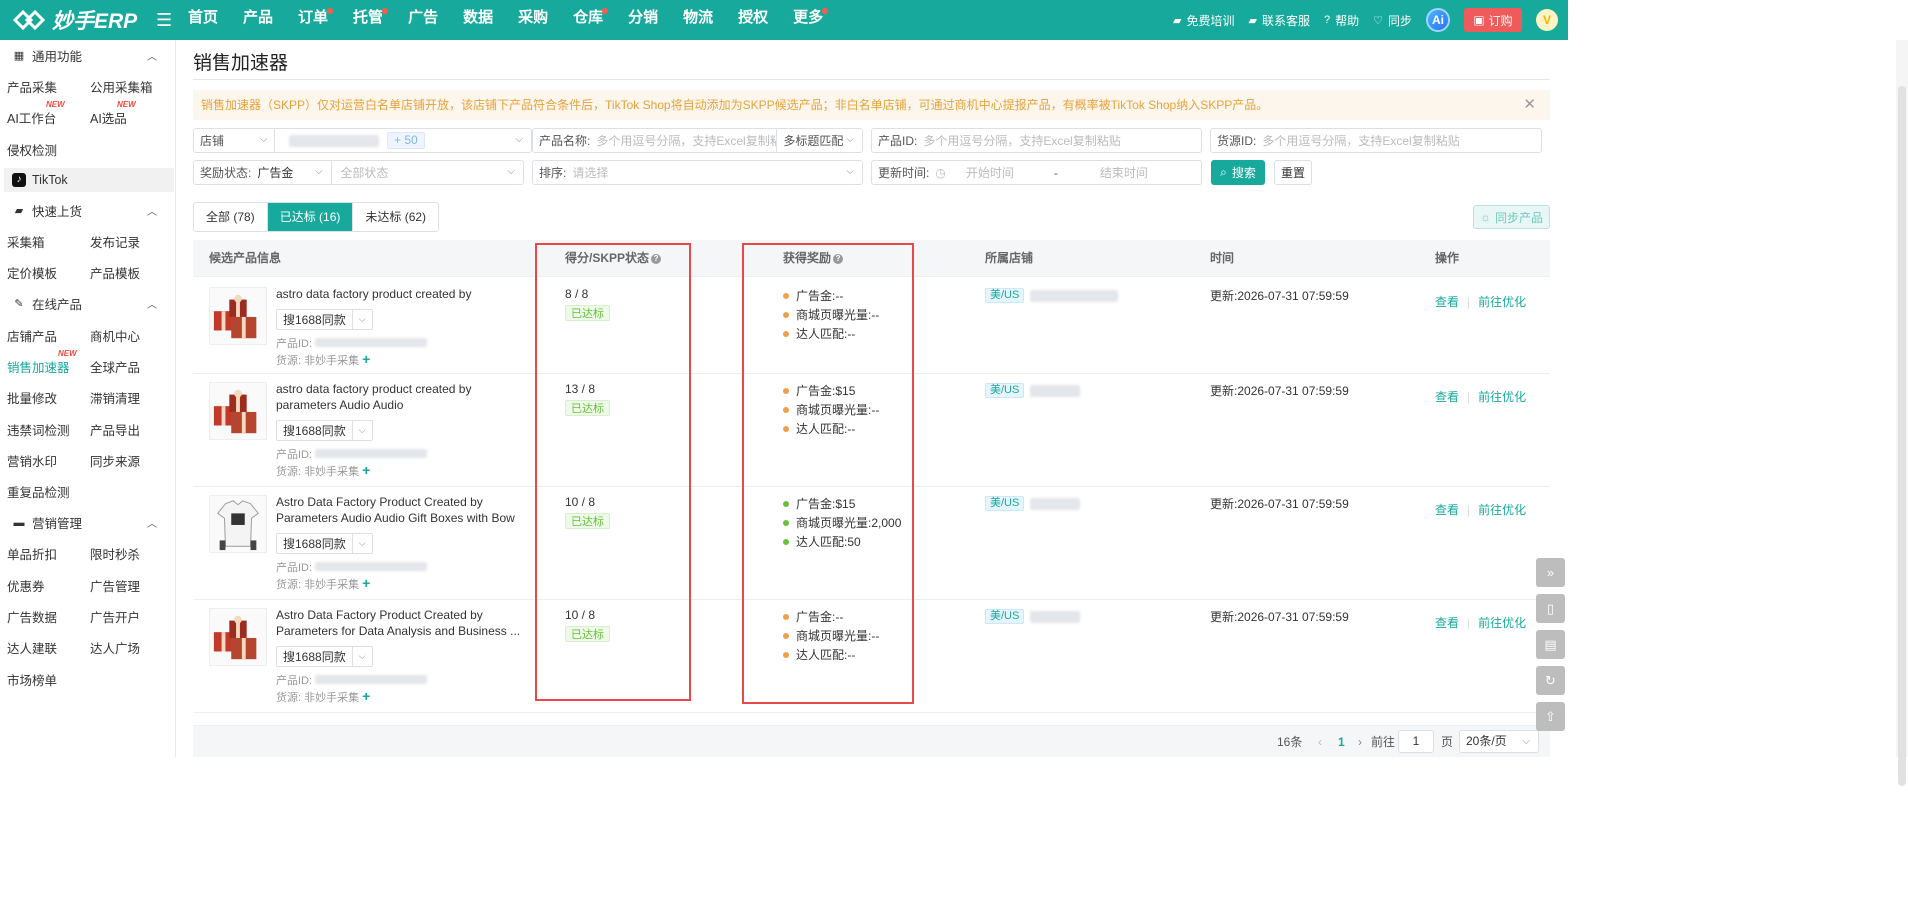 This screenshot has width=1908, height=921. Describe the element at coordinates (1547, 20) in the screenshot. I see `user-avatar: V` at that location.